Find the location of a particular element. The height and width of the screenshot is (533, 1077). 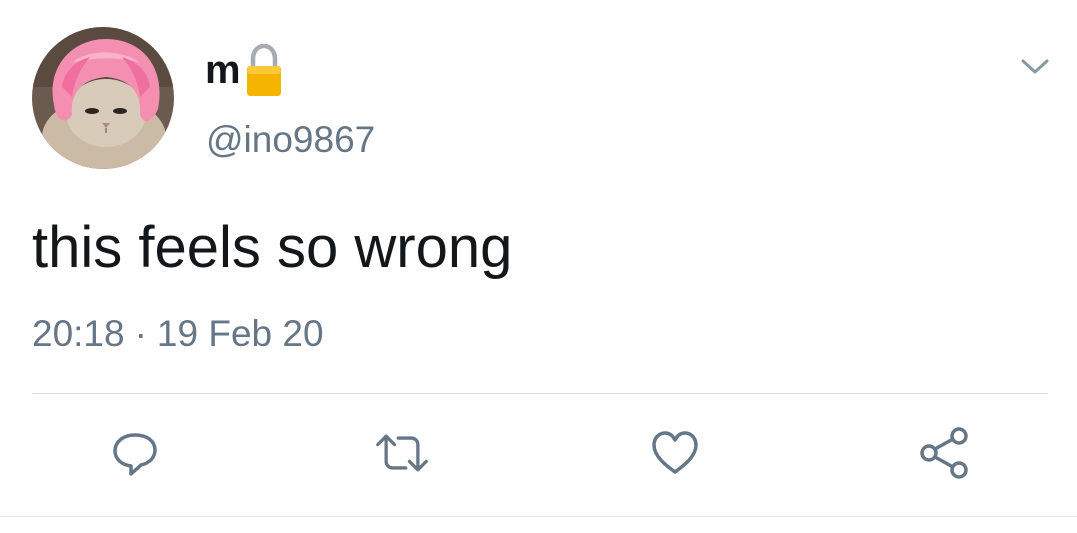

chevron-down-icon is located at coordinates (1035, 66).